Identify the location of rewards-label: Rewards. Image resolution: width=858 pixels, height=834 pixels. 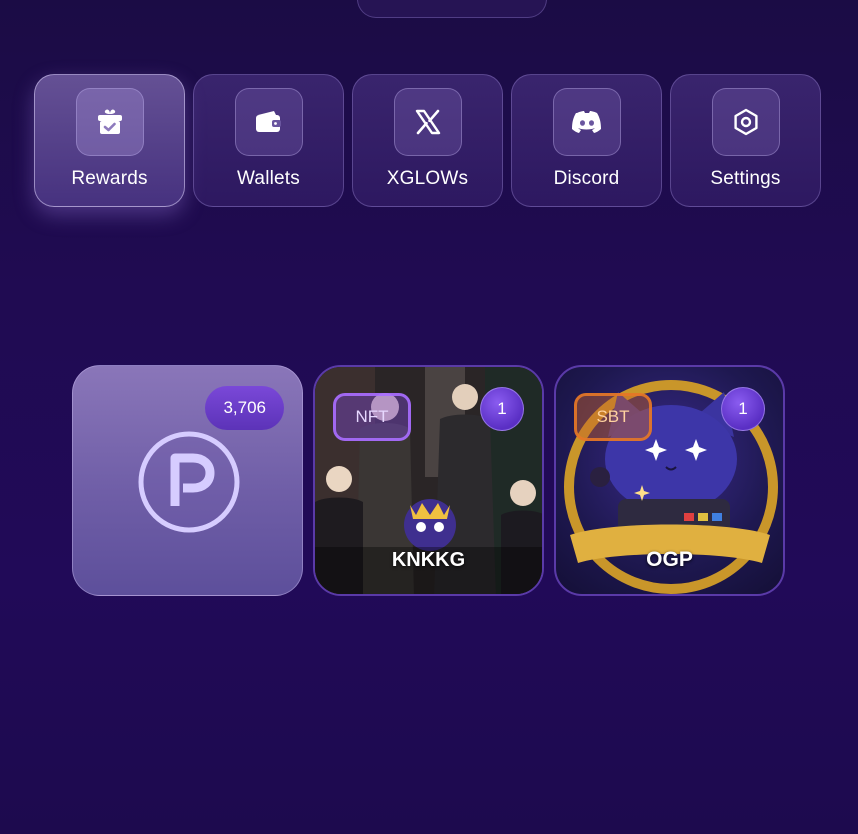
(109, 178).